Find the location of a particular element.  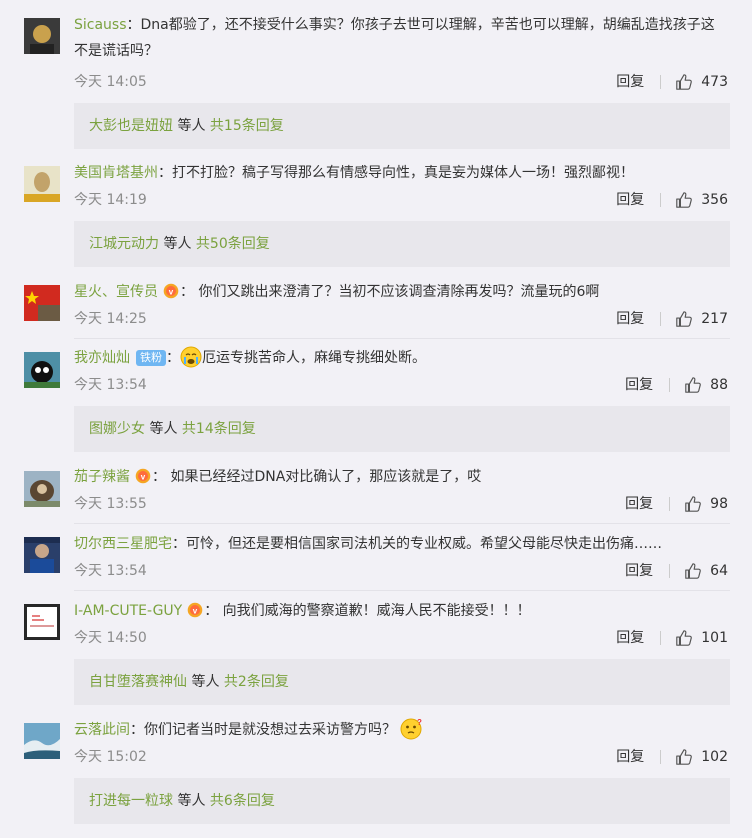

comment-body: 你们又跳出来澄清了？当初不应该调查清除再发吗？流量玩的6啊 is located at coordinates (399, 292).